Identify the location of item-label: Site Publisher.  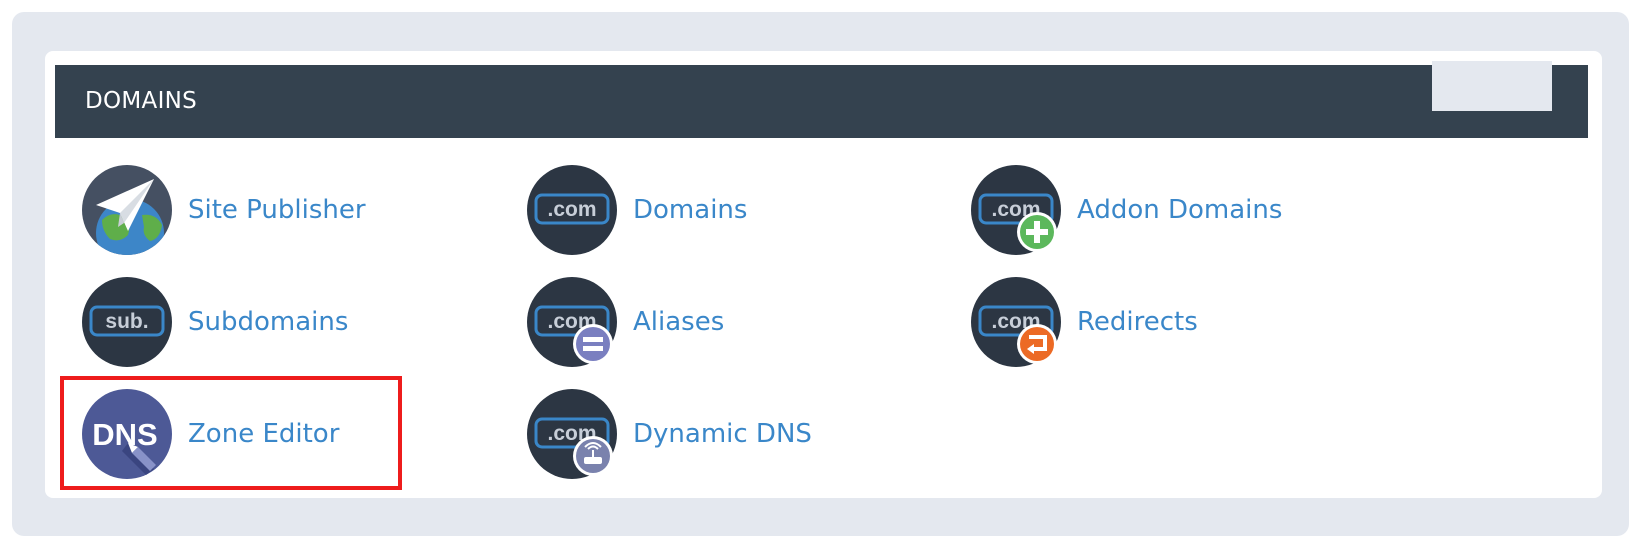
(277, 210).